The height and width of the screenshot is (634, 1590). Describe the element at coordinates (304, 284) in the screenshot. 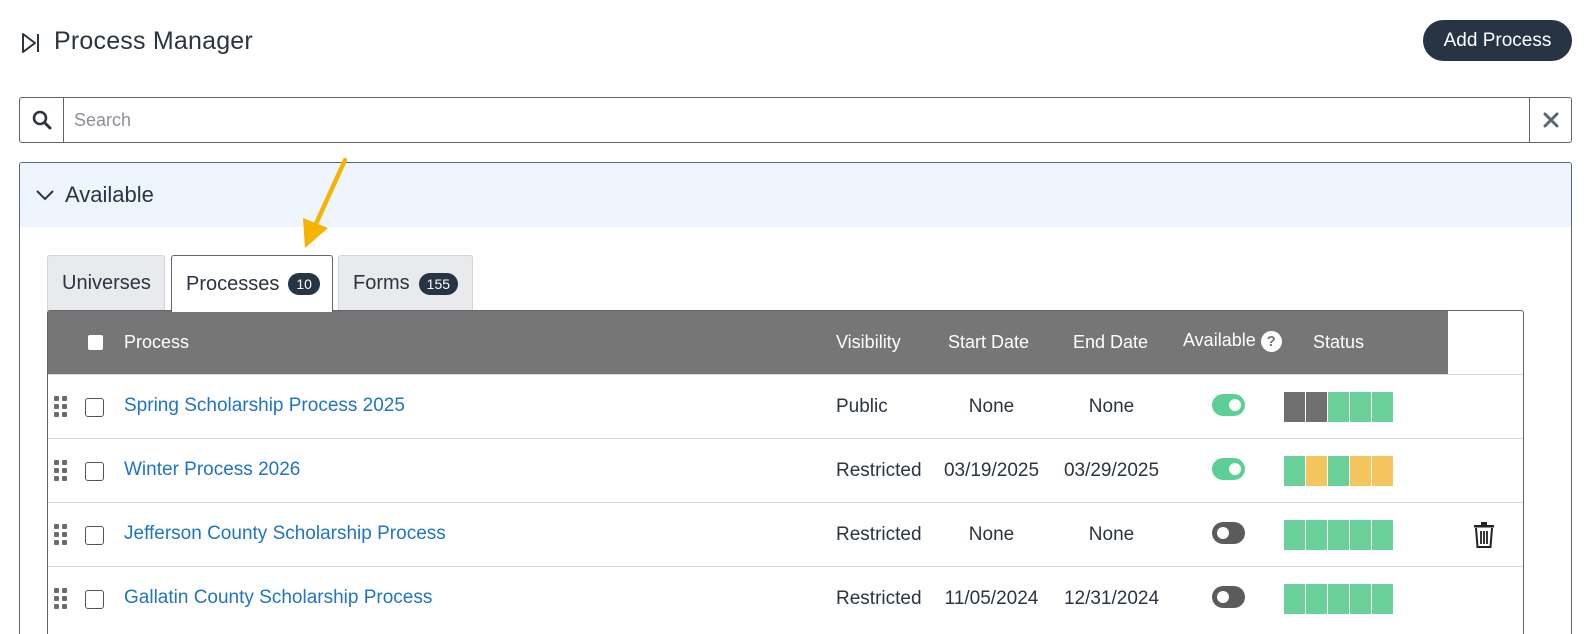

I see `count-badge: 10` at that location.